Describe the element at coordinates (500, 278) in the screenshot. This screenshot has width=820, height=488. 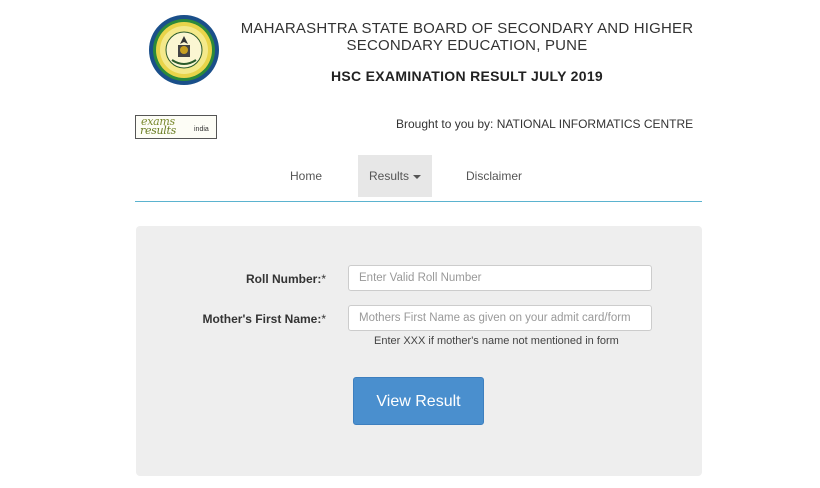
I see `roll-number-input` at that location.